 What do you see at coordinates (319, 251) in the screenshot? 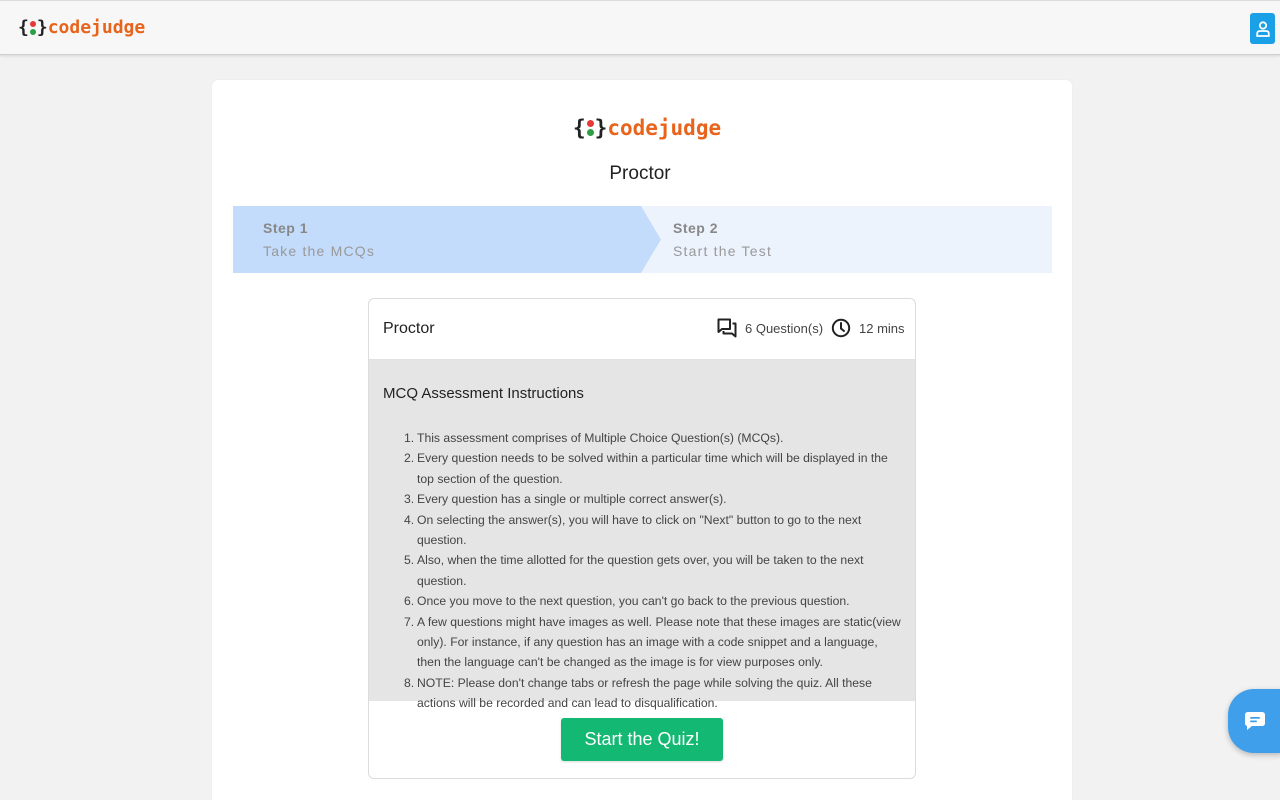
I see `step-1-subtitle: Take the MCQs` at bounding box center [319, 251].